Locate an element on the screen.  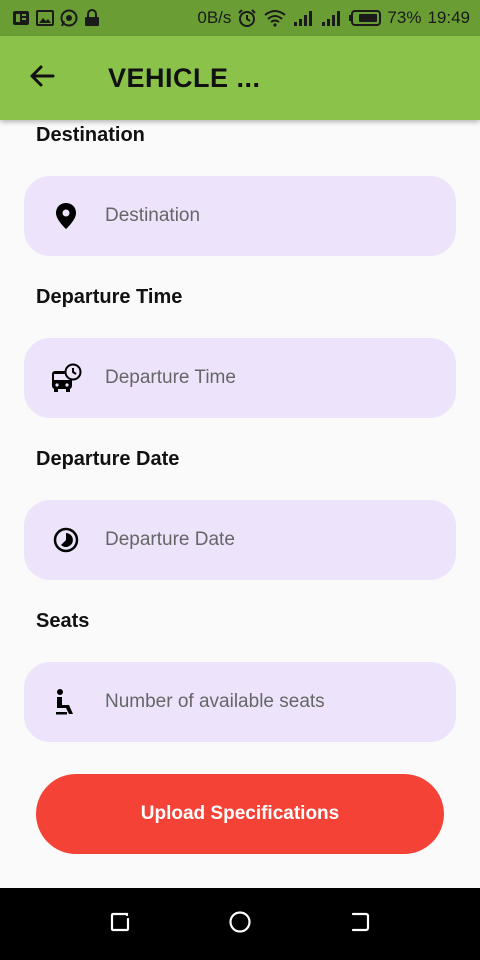
battery-icon is located at coordinates (365, 18).